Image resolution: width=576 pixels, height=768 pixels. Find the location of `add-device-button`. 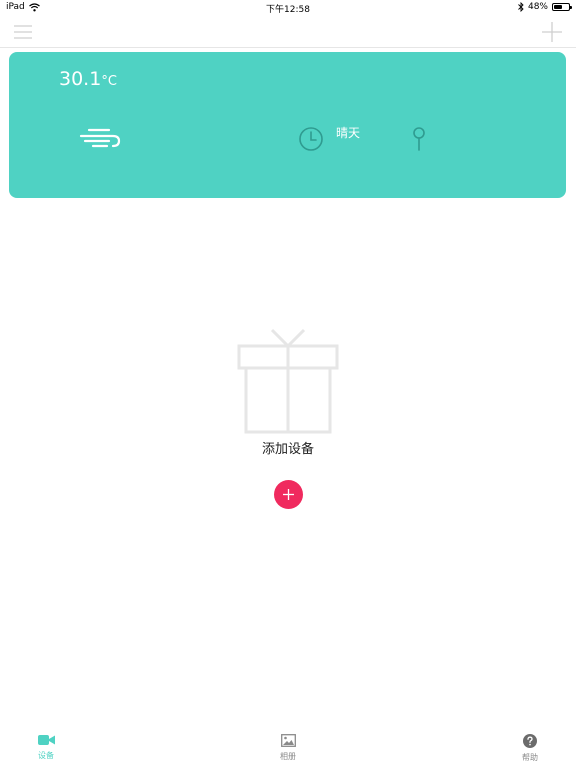

add-device-button is located at coordinates (288, 494).